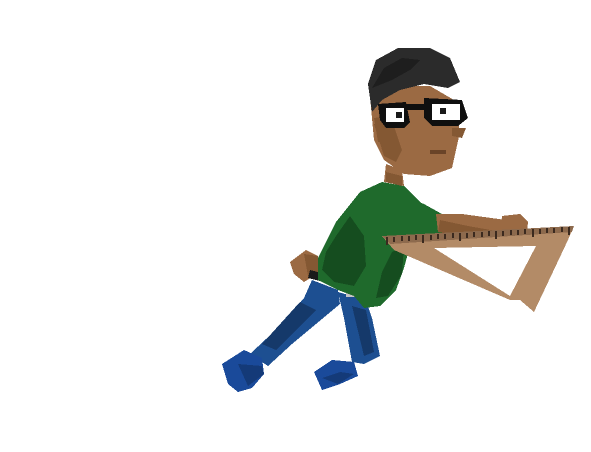 The height and width of the screenshot is (452, 591). I want to click on mouth, so click(438, 152).